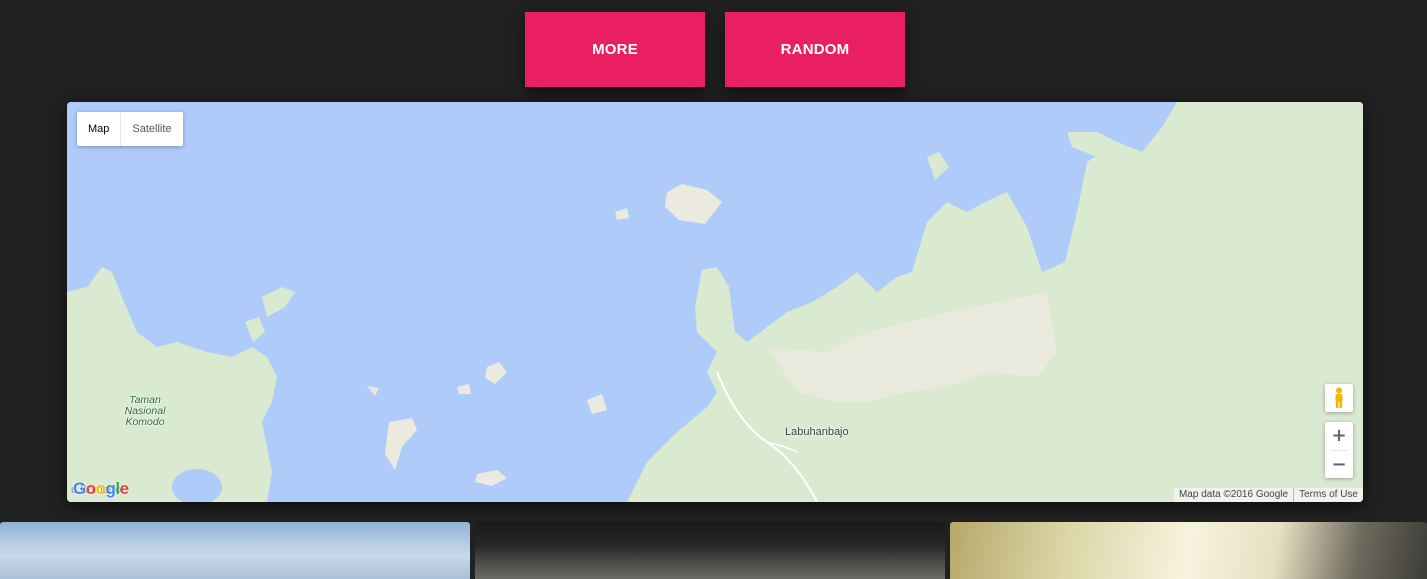  Describe the element at coordinates (99, 129) in the screenshot. I see `map-type-map-button: Map` at that location.